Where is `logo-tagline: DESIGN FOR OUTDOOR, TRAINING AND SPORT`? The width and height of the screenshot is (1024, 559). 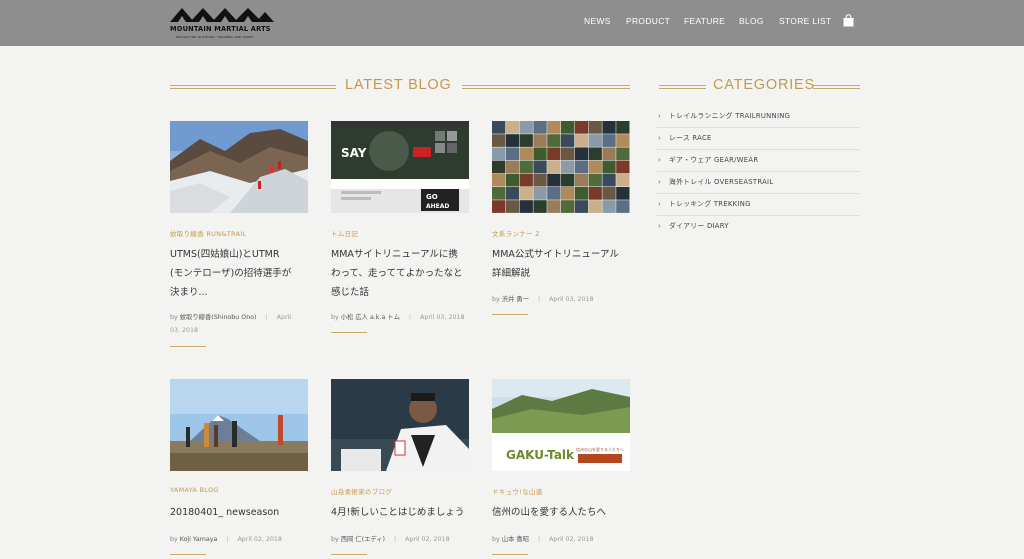
logo-tagline: DESIGN FOR OUTDOOR, TRAINING AND SPORT is located at coordinates (215, 37).